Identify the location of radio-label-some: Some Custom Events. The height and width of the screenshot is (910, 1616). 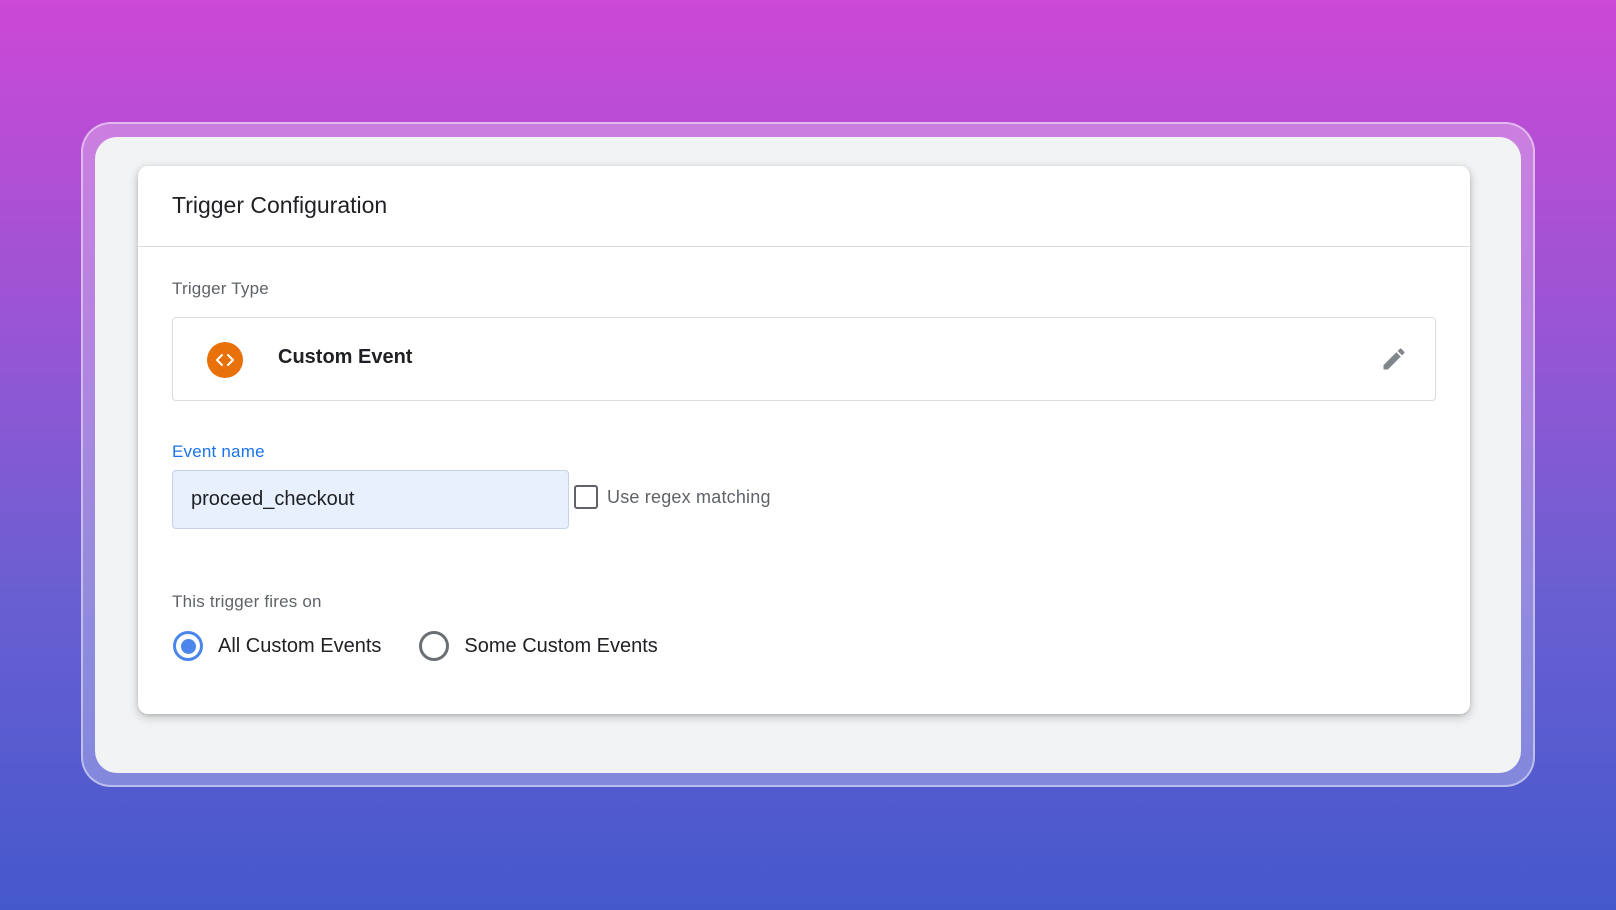
(561, 645).